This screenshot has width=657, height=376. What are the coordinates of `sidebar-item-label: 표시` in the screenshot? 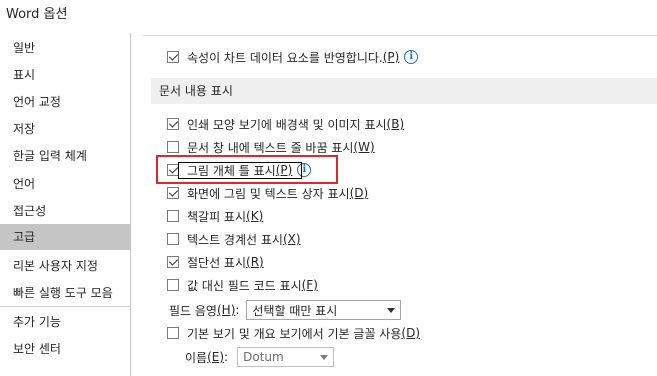 It's located at (24, 75).